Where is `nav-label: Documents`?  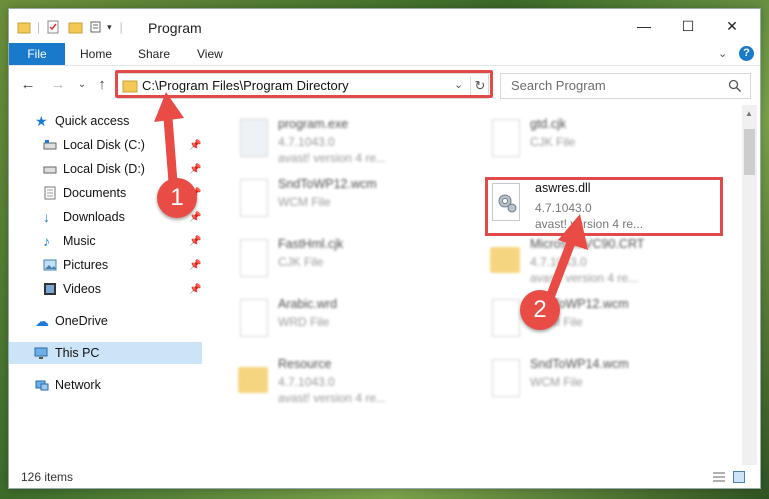
nav-label: Documents is located at coordinates (95, 193).